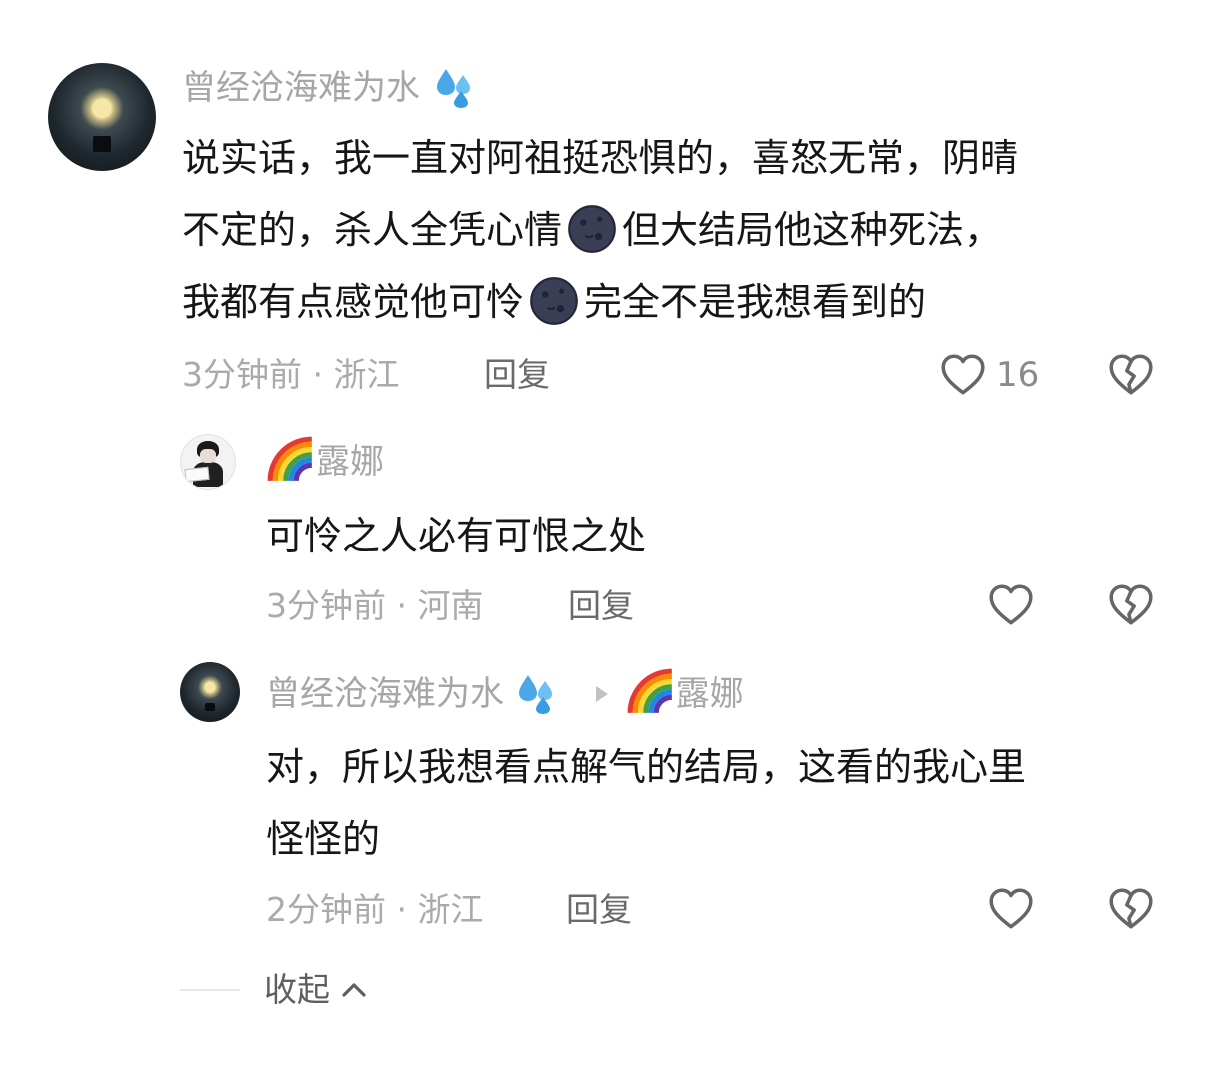  What do you see at coordinates (450, 605) in the screenshot?
I see `reply-location: 河南` at bounding box center [450, 605].